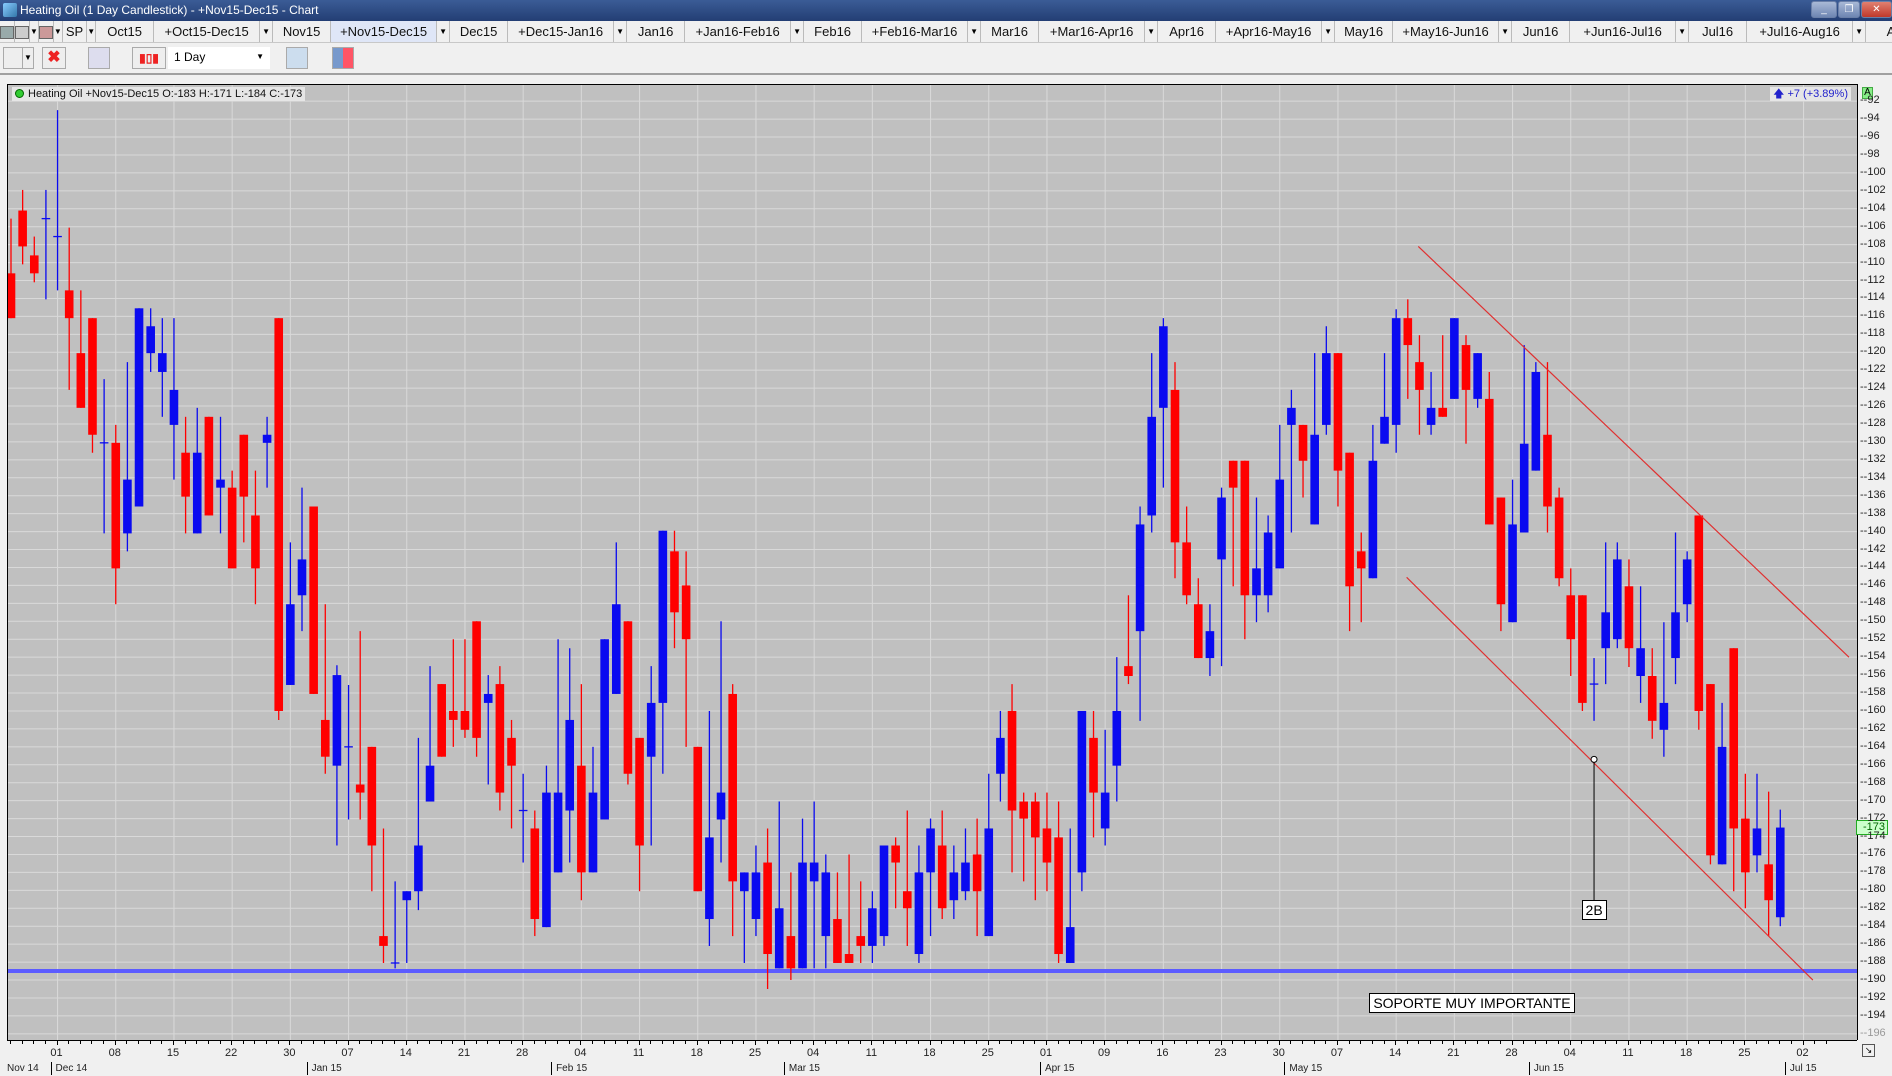 The image size is (1892, 1076). Describe the element at coordinates (1623, 31) in the screenshot. I see `tab-jun16-jul16: +Jun16-Jul16` at that location.